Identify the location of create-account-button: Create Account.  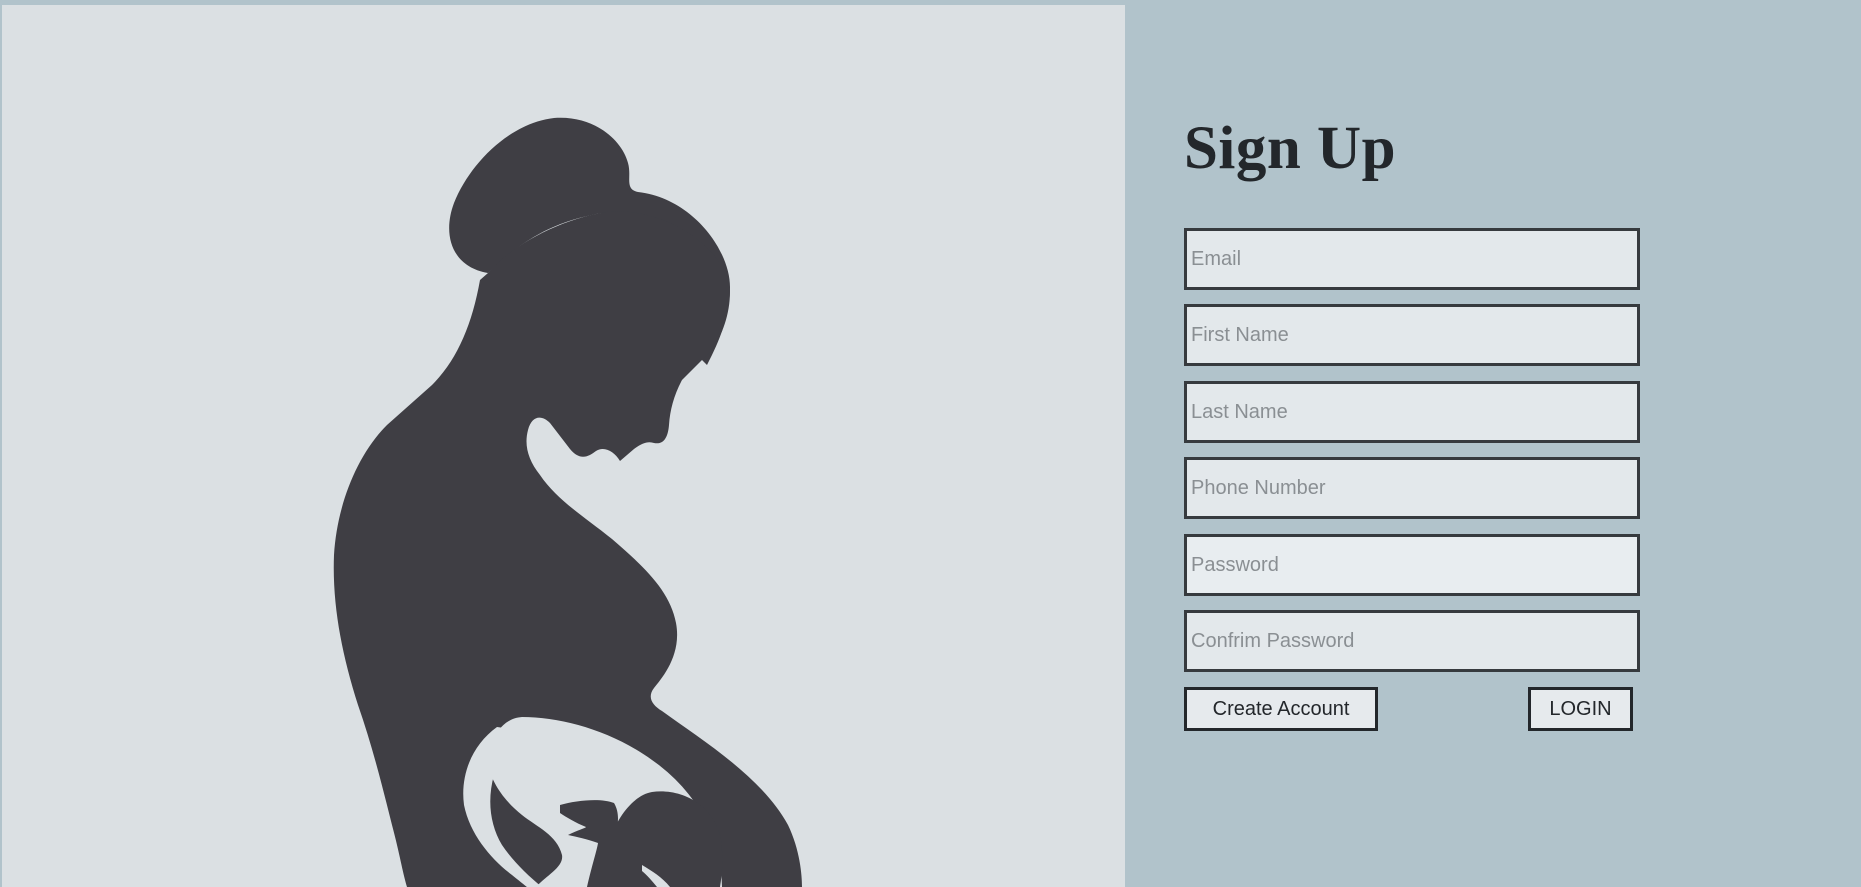
(1281, 709).